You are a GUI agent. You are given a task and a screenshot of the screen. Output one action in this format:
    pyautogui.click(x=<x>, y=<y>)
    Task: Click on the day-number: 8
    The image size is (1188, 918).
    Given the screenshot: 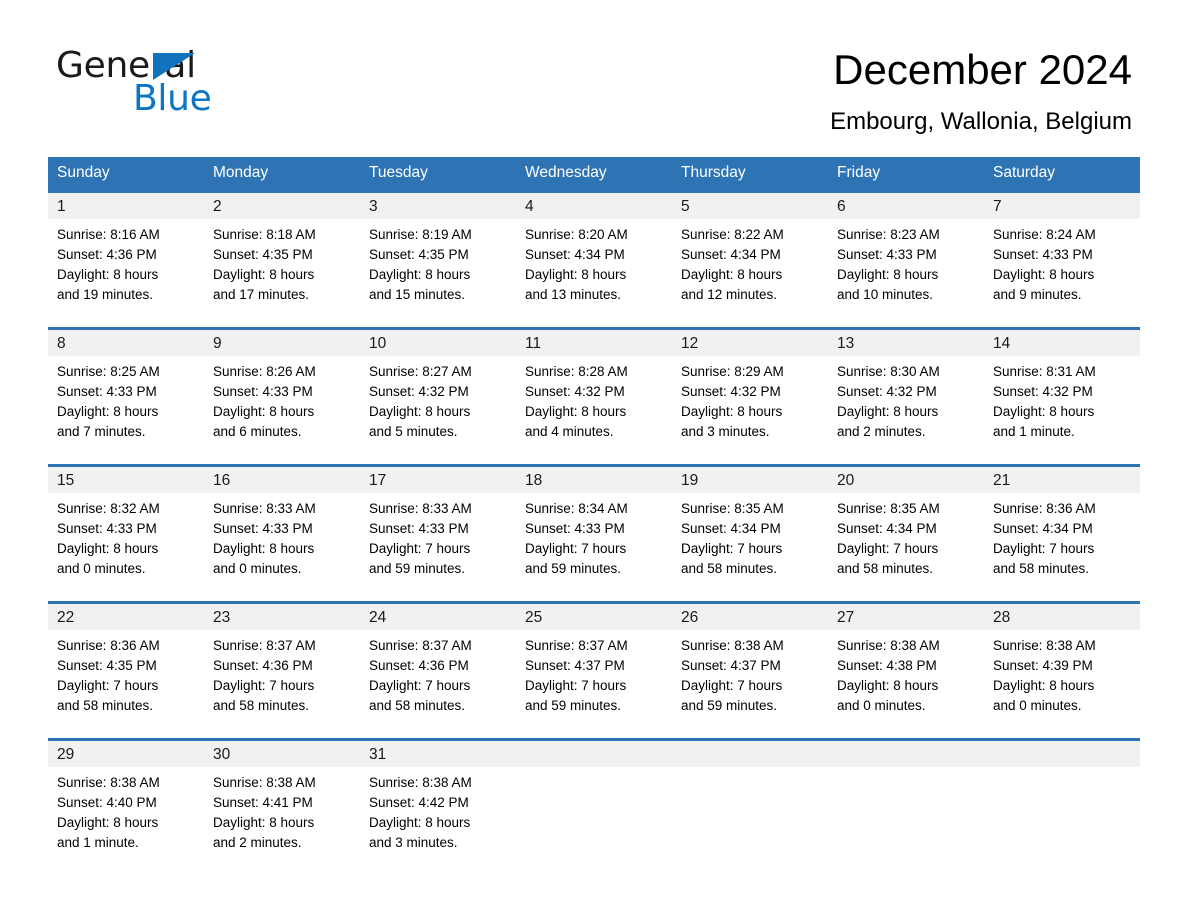 What is the action you would take?
    pyautogui.click(x=126, y=343)
    